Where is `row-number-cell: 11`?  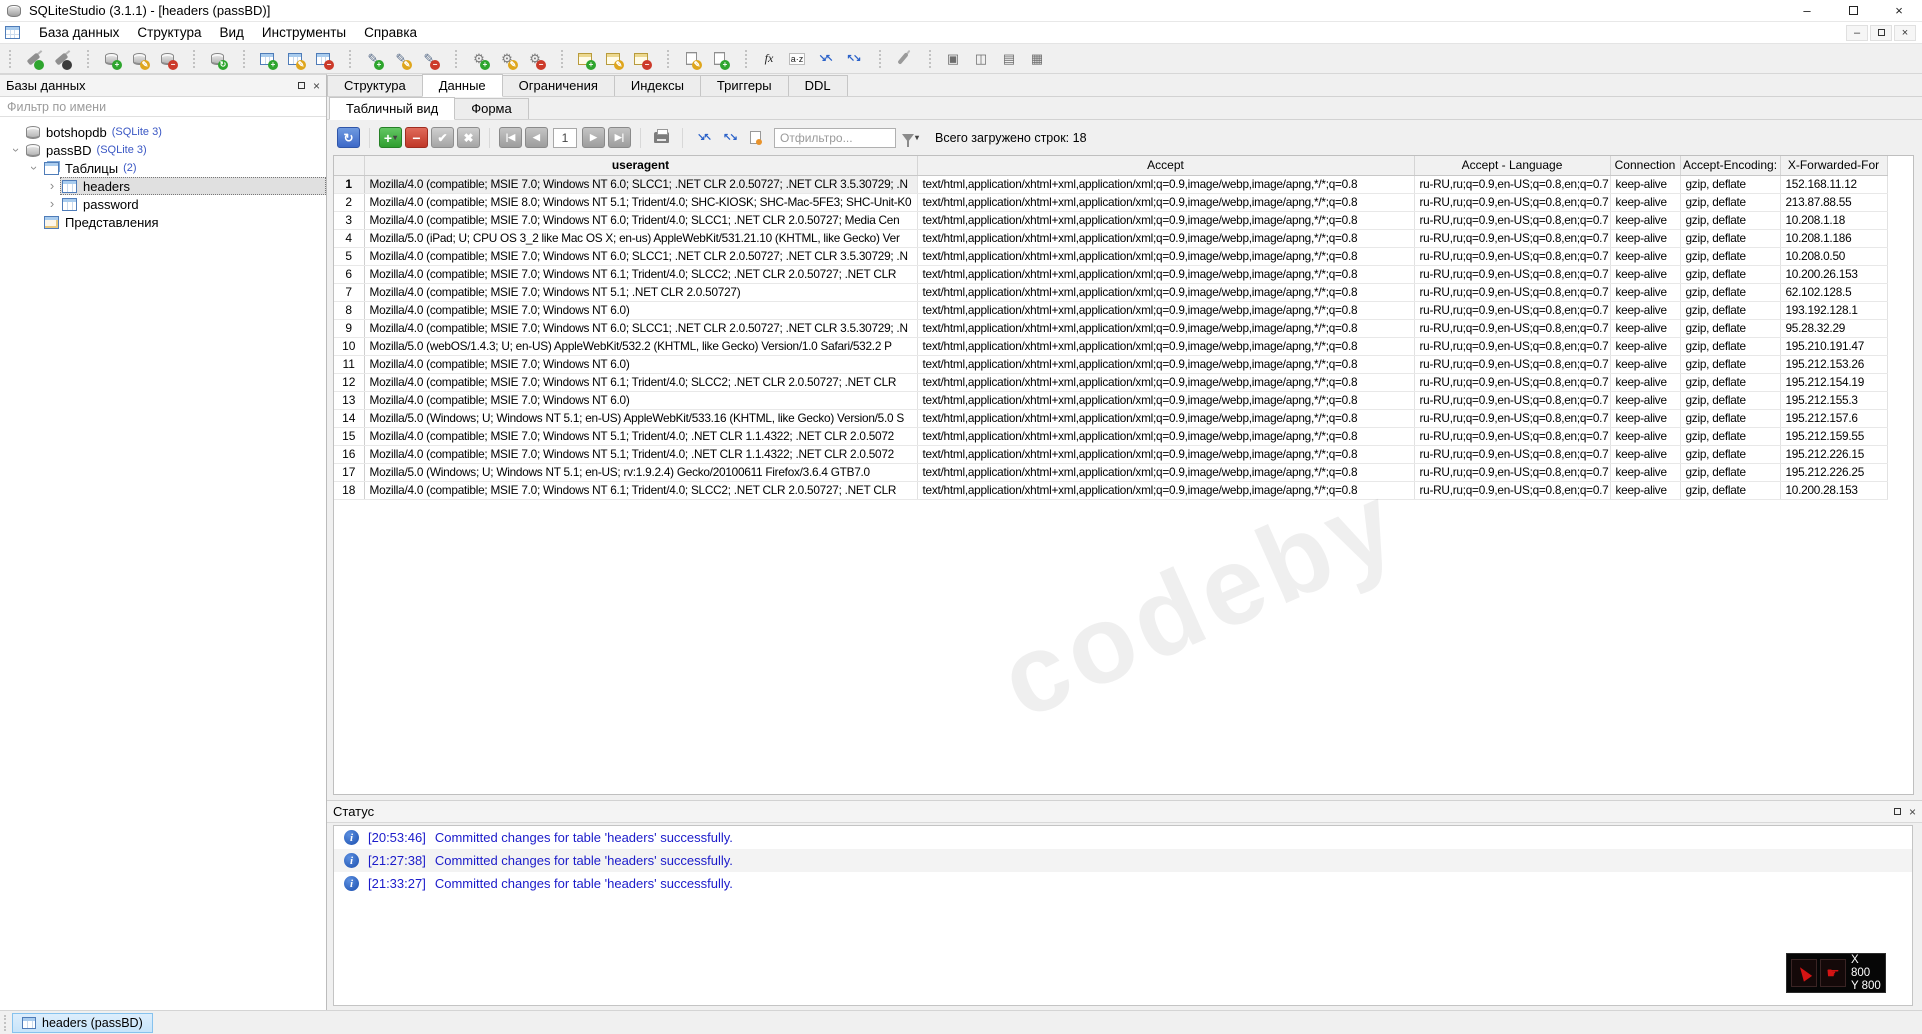
row-number-cell: 11 is located at coordinates (349, 364).